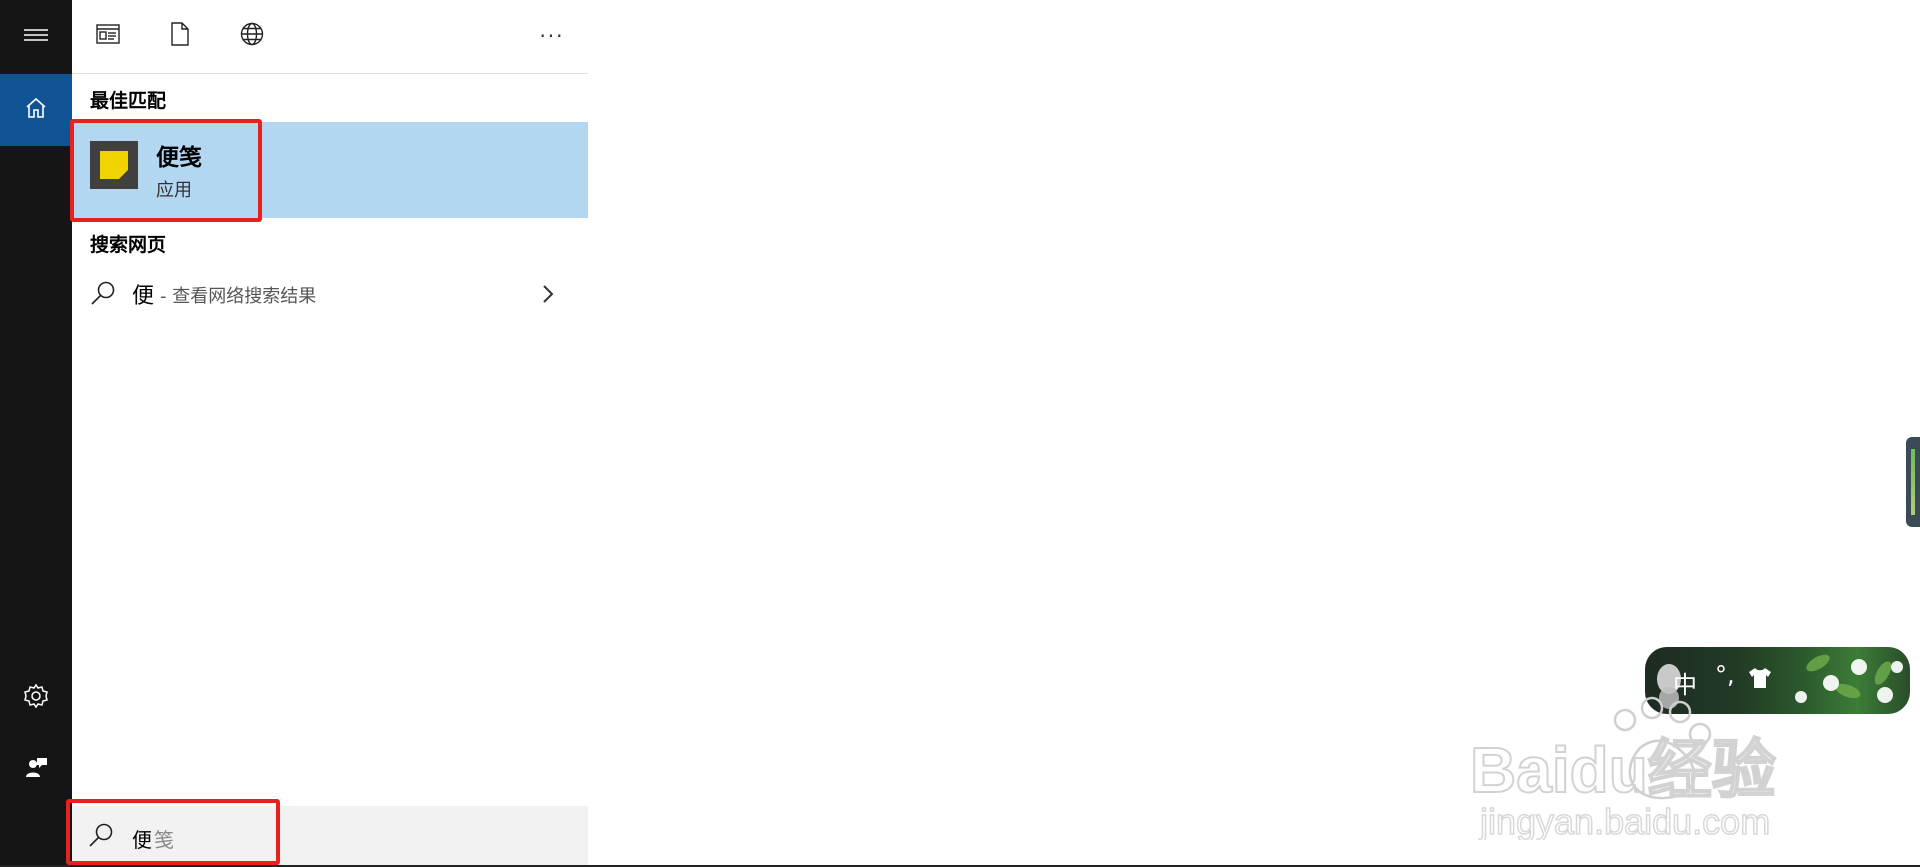  Describe the element at coordinates (1624, 820) in the screenshot. I see `watermark-url: jingyan.baidu.com` at that location.